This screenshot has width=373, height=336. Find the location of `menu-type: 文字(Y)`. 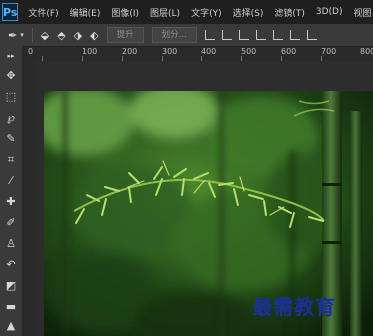

menu-type: 文字(Y) is located at coordinates (206, 12).